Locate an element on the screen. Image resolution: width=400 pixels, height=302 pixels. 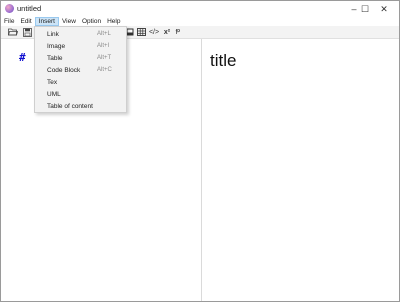
superscript-icon: x² is located at coordinates (167, 32).